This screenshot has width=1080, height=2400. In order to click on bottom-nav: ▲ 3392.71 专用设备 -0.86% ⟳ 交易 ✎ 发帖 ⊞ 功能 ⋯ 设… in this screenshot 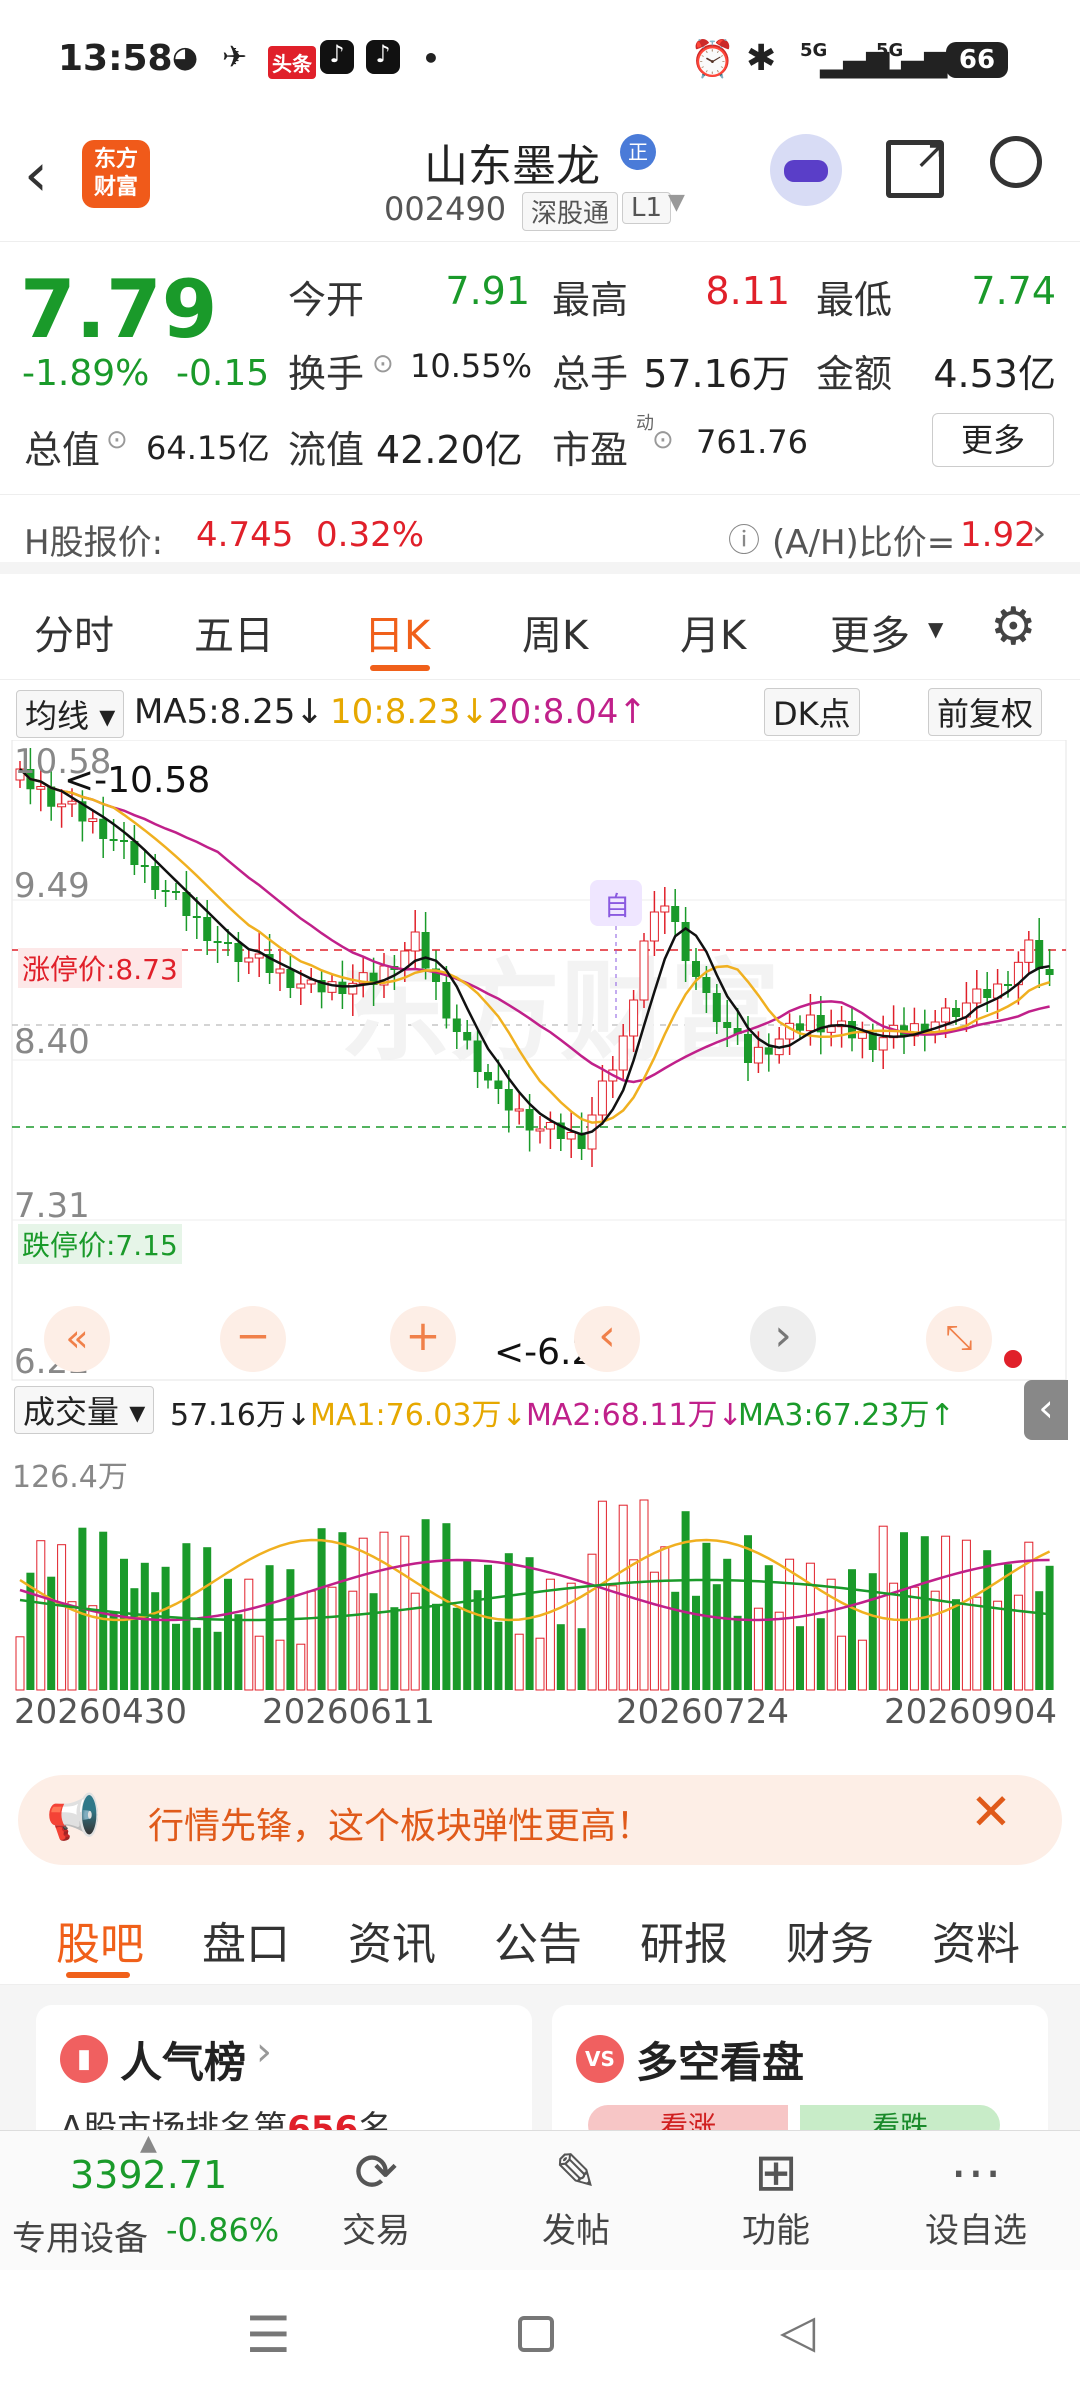, I will do `click(540, 2200)`.